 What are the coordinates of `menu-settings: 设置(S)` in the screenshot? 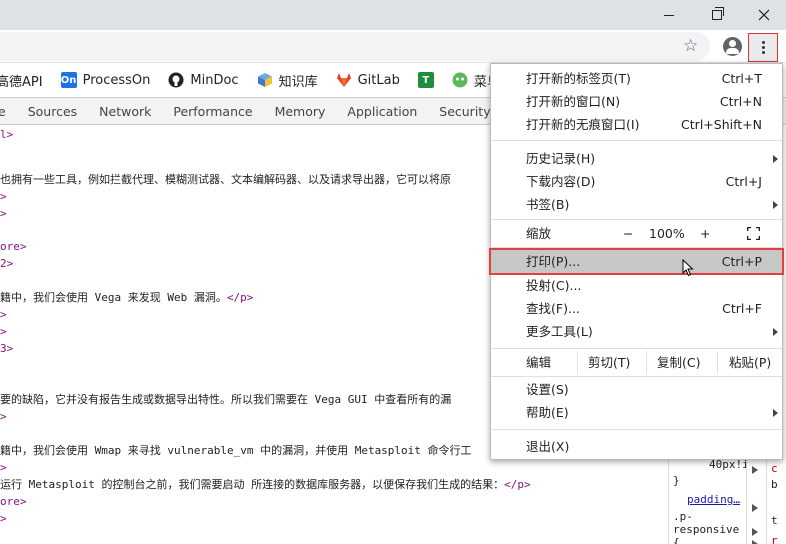 It's located at (636, 389).